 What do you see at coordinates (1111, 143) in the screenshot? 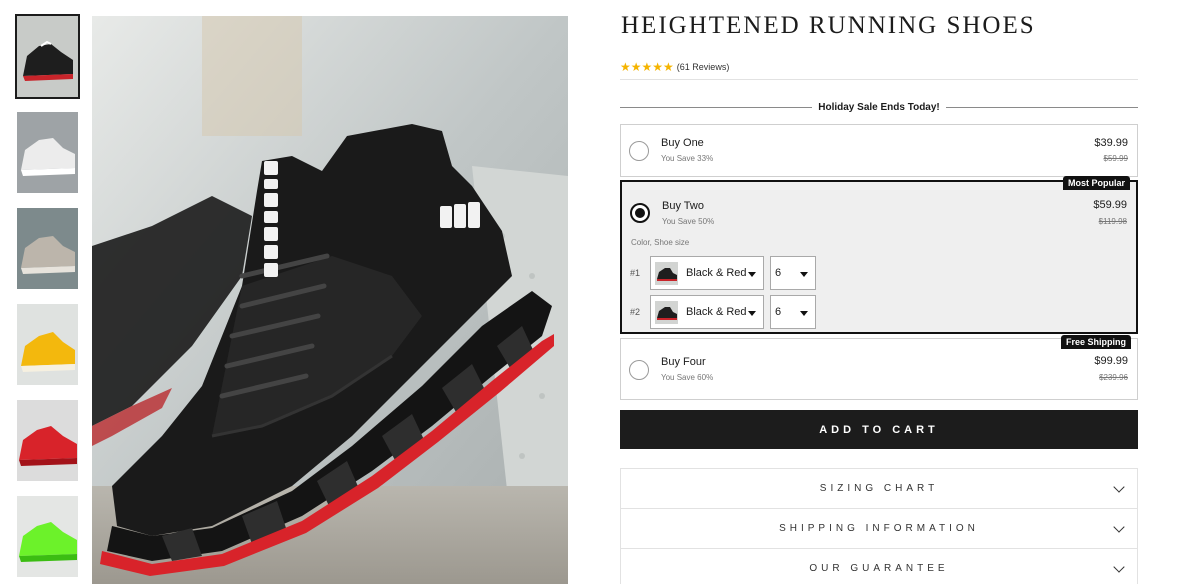
I see `bundle-price: $39.99` at bounding box center [1111, 143].